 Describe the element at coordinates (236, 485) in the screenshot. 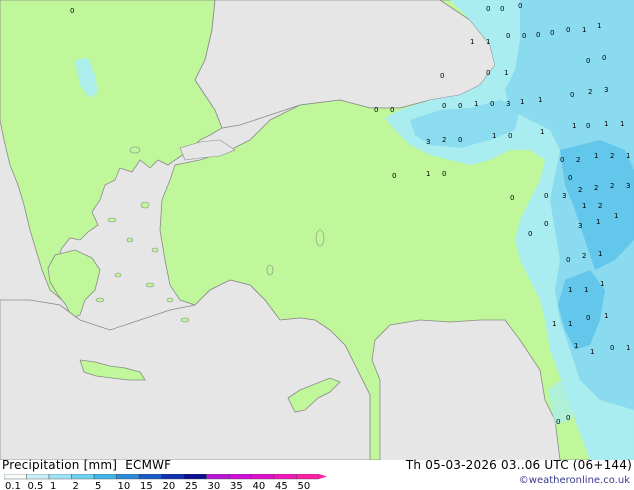

I see `legend-label: 35` at that location.